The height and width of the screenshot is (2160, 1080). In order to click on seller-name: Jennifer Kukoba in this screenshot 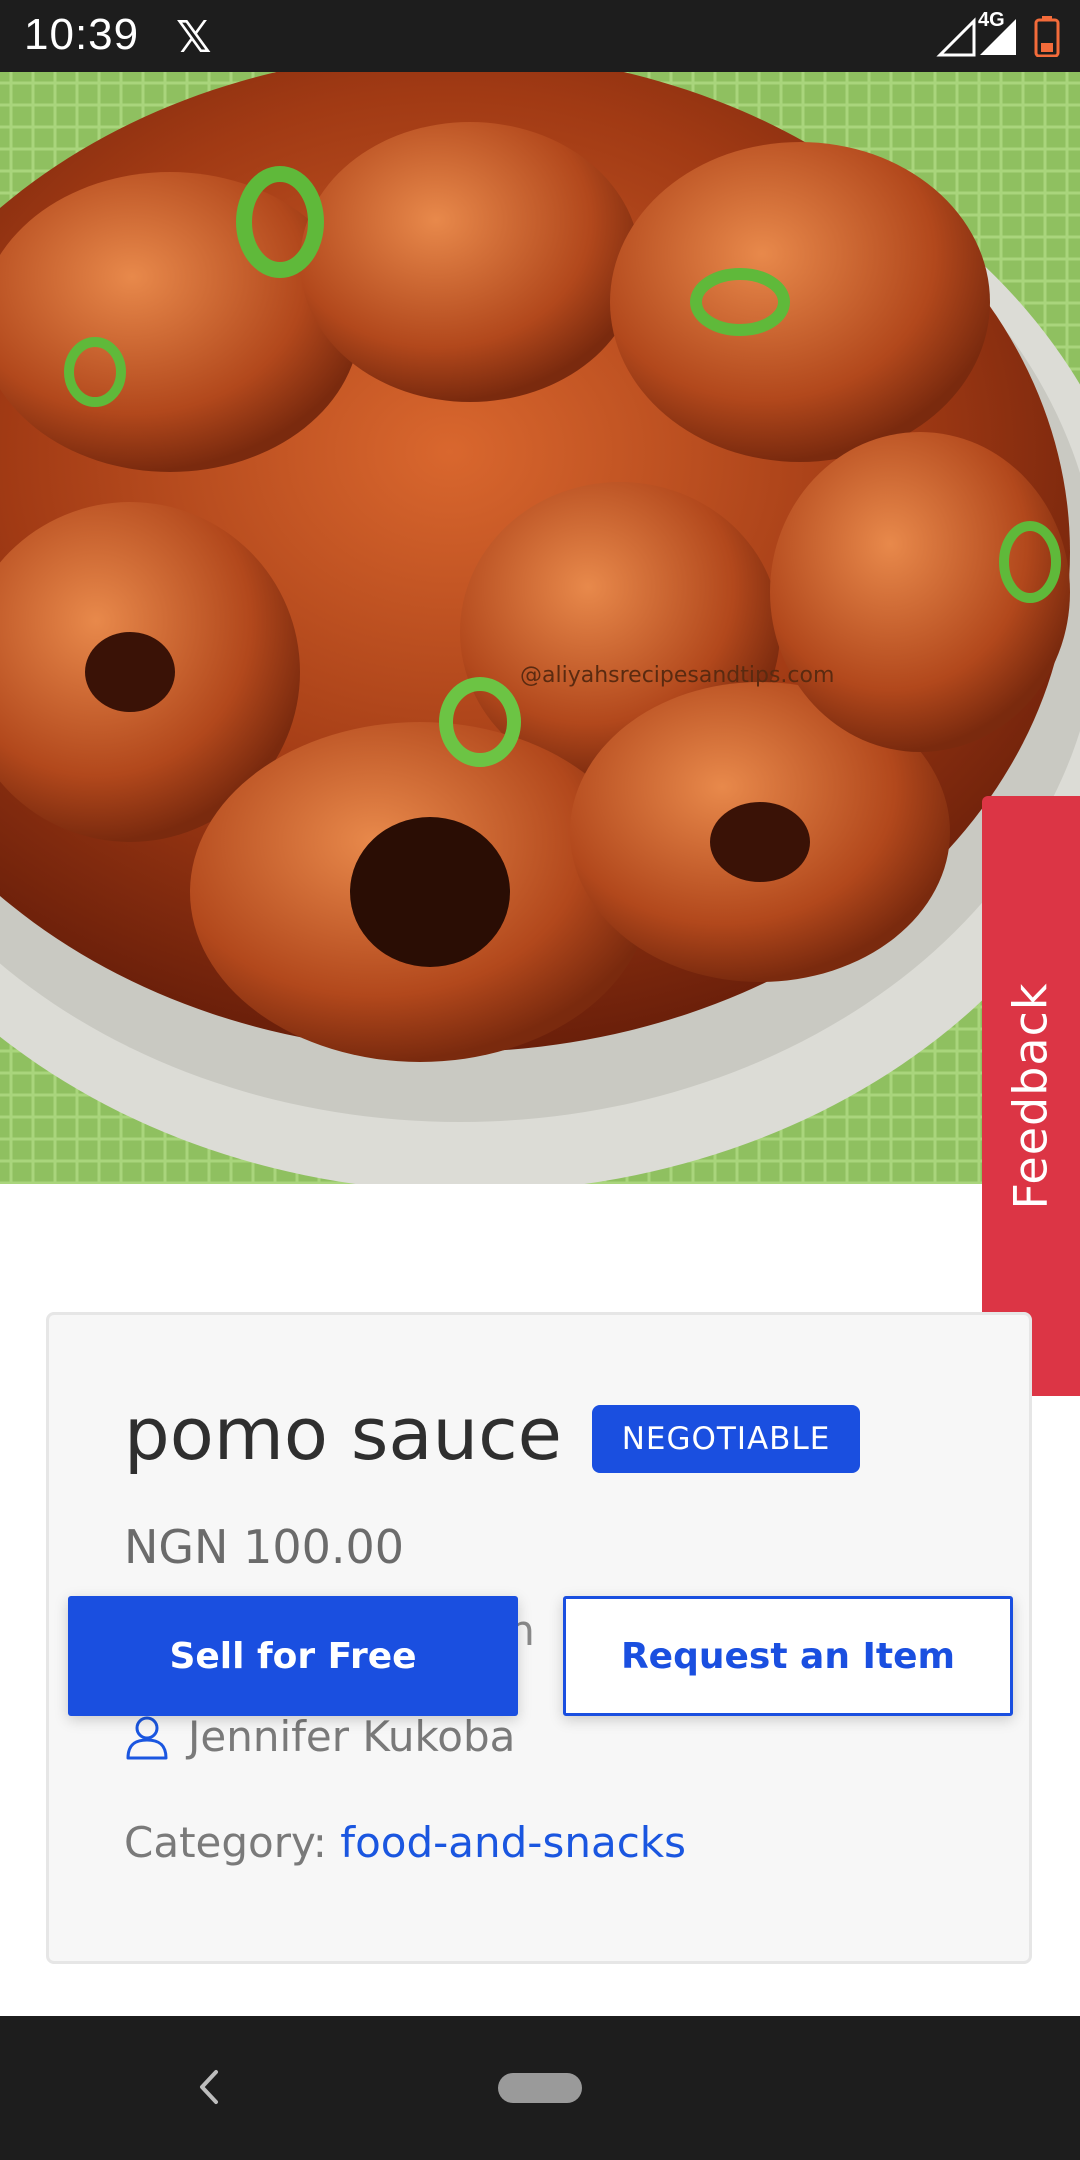, I will do `click(352, 1736)`.